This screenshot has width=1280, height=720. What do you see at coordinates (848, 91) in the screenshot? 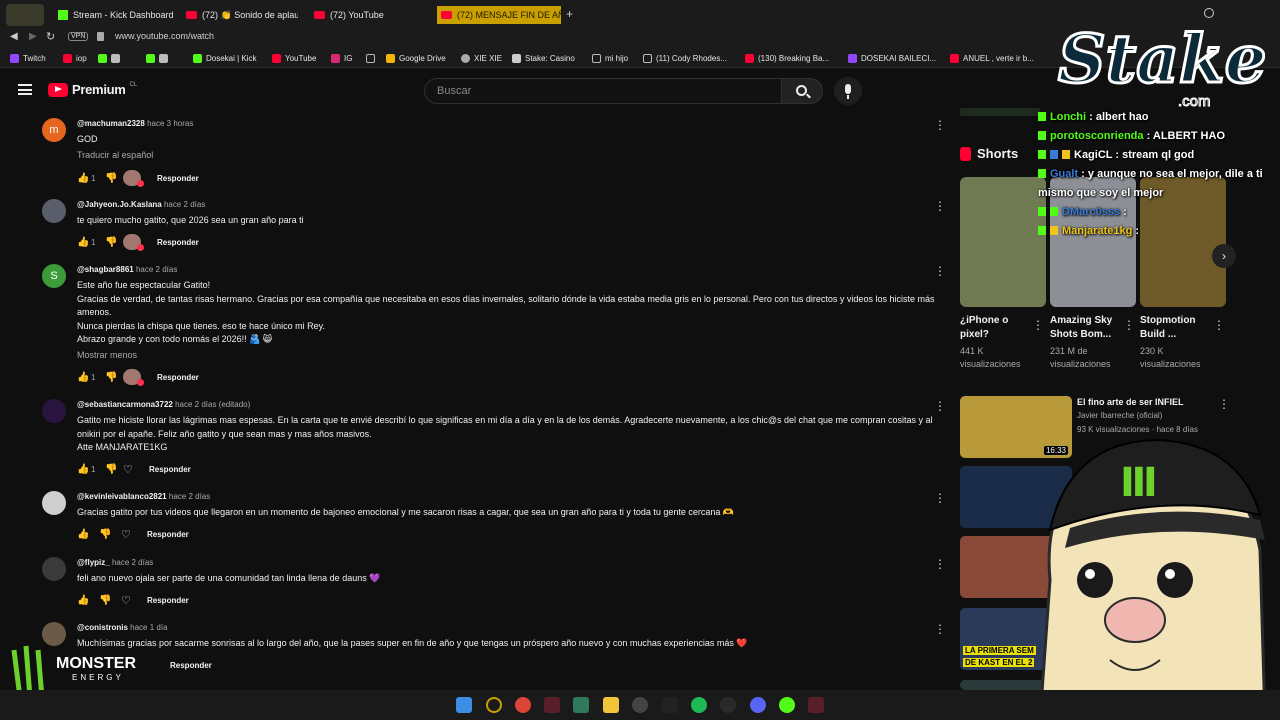
I see `voice-search-button` at bounding box center [848, 91].